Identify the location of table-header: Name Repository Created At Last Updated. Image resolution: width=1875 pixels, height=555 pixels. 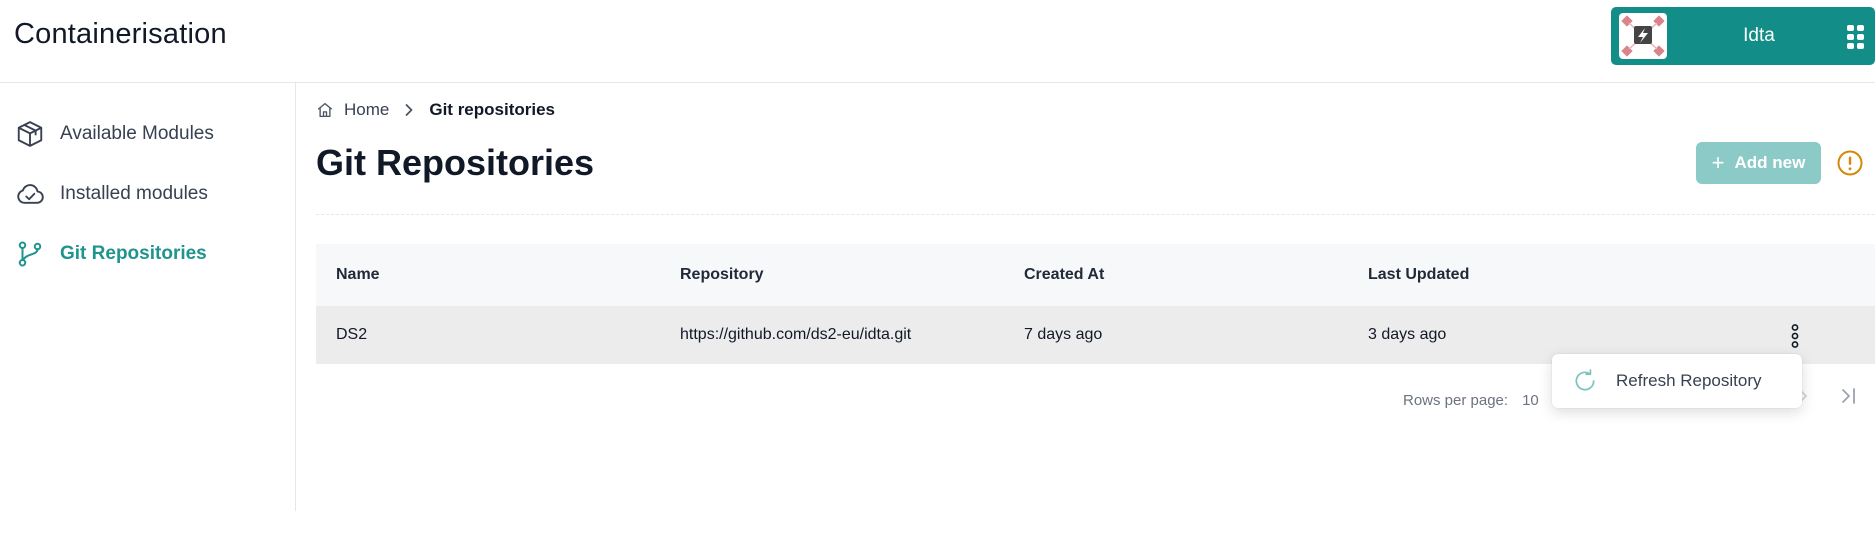
(1095, 275).